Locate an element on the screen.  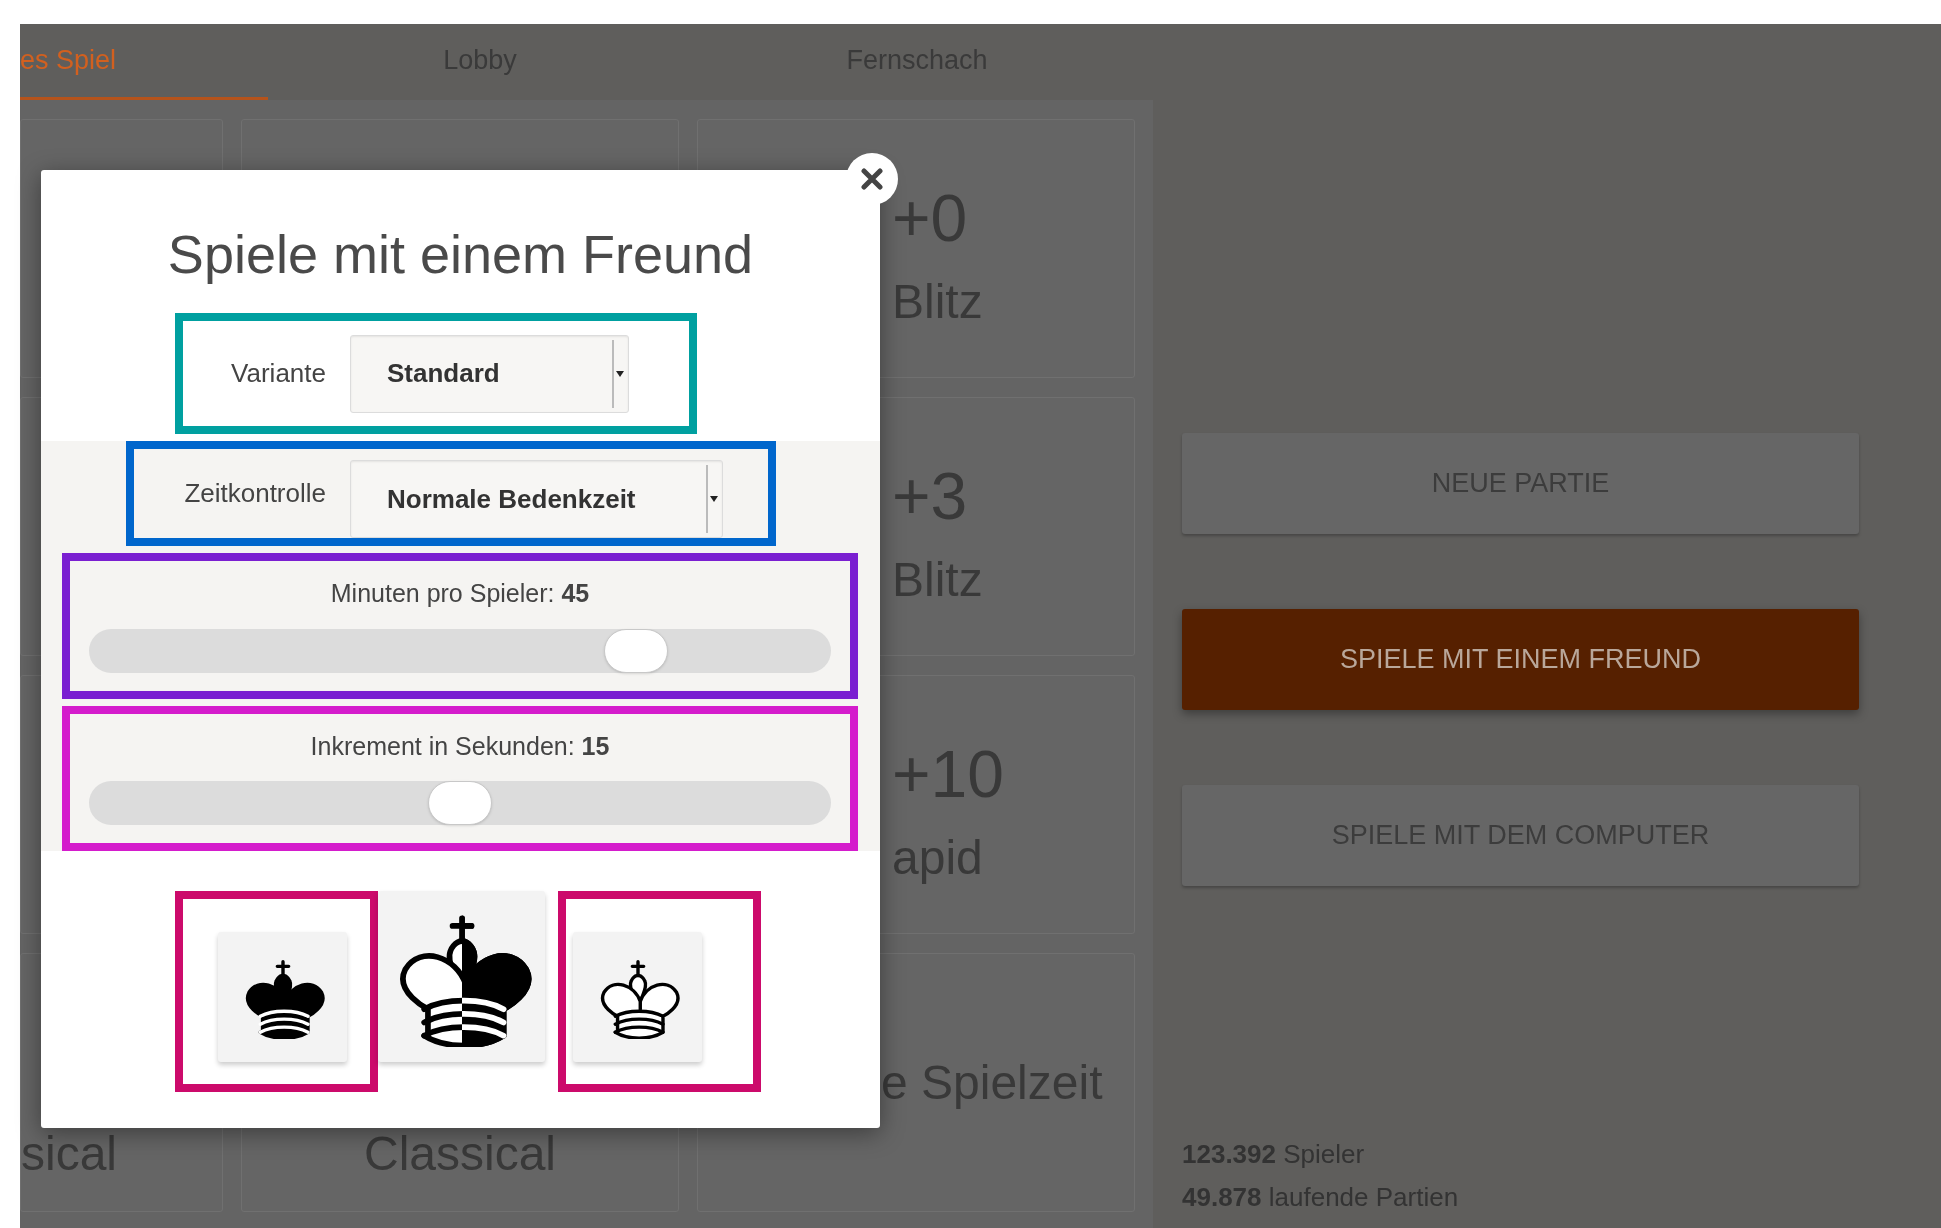
time-control-select: Normale Bedenkzeit is located at coordinates (536, 499).